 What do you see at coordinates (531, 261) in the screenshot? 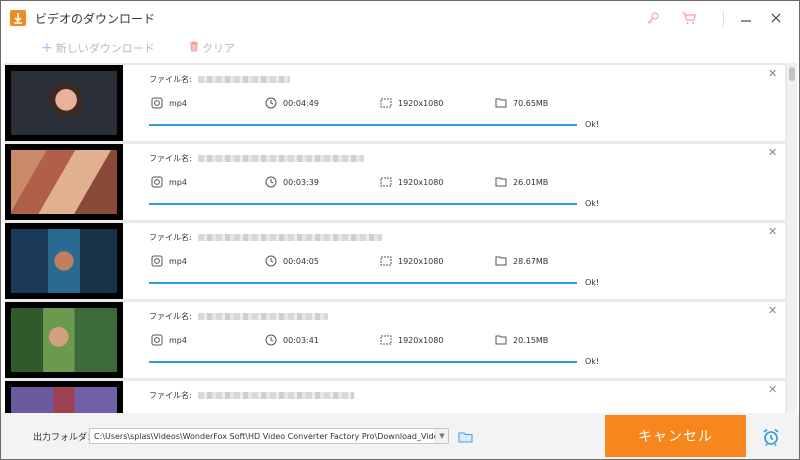
I see `size-value: 28.67MB` at bounding box center [531, 261].